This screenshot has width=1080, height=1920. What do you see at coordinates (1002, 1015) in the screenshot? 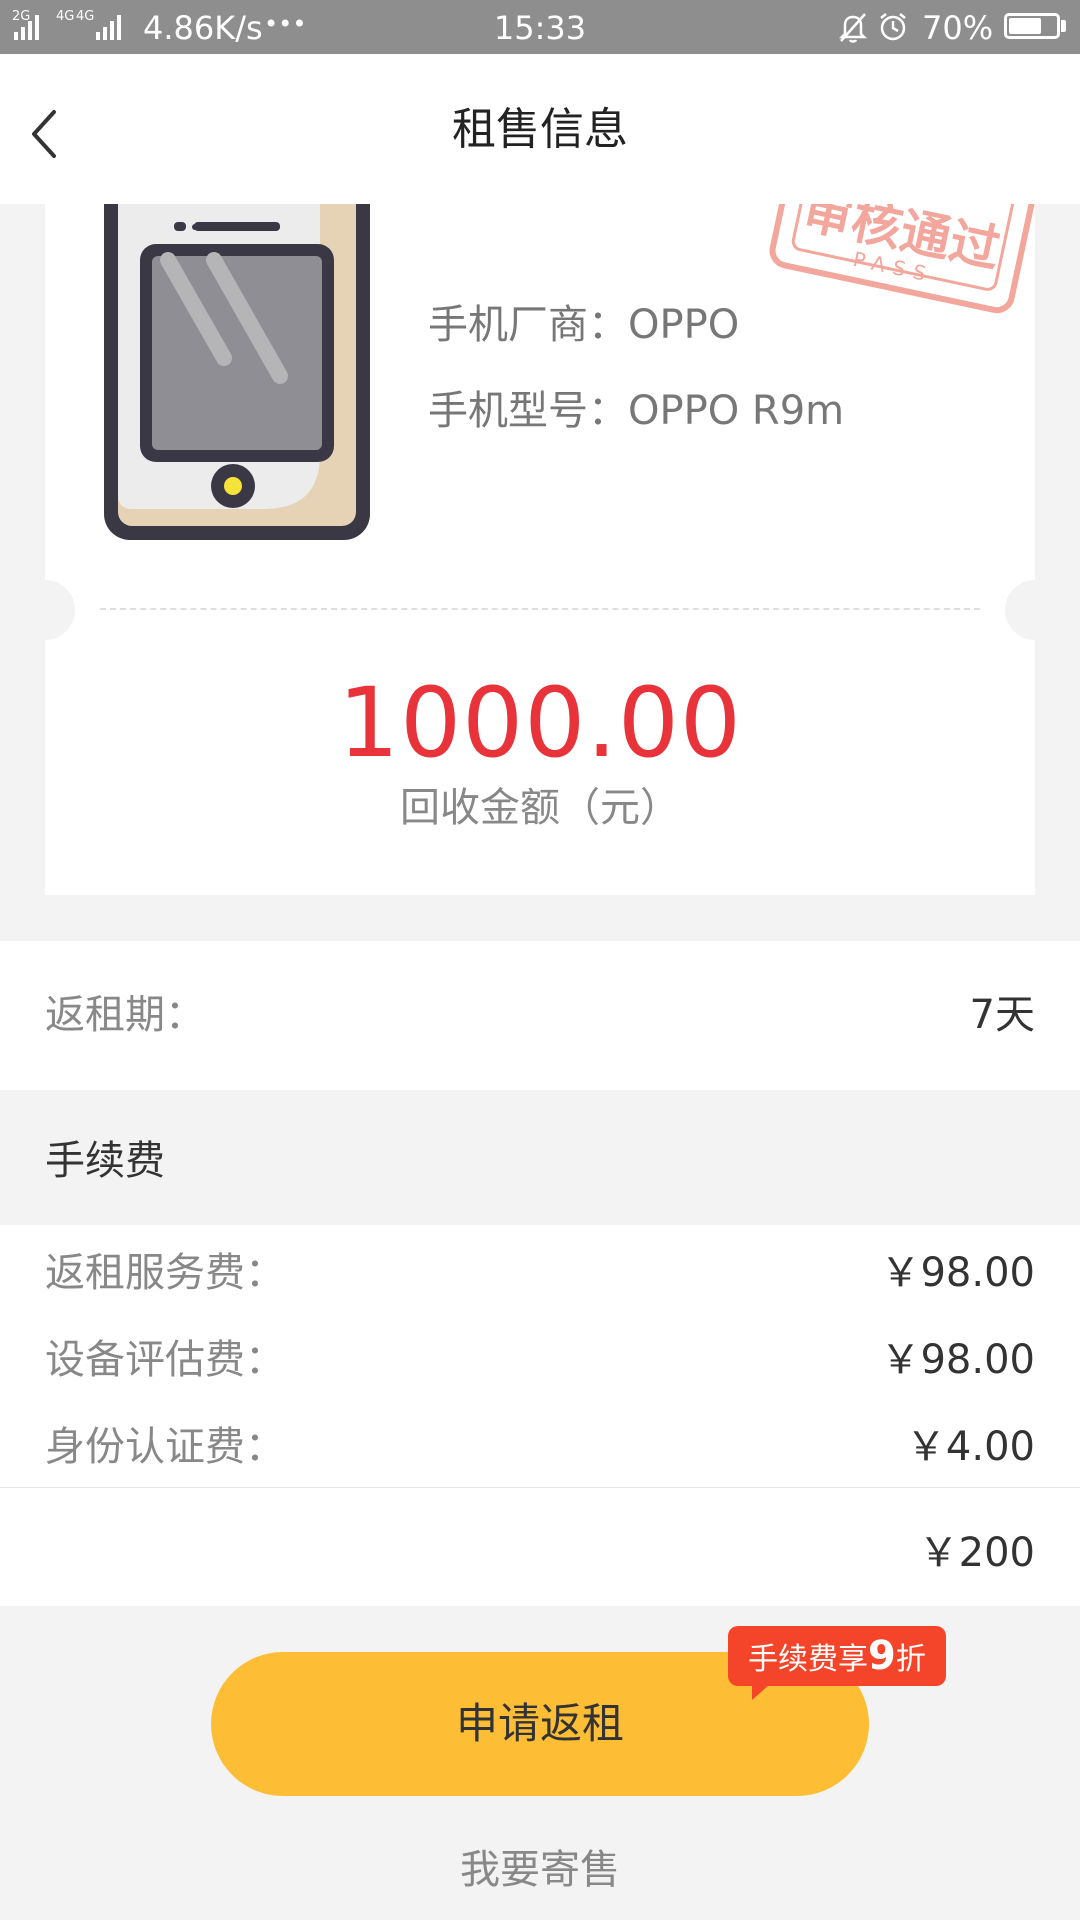
I see `rent-period-value: 7天` at bounding box center [1002, 1015].